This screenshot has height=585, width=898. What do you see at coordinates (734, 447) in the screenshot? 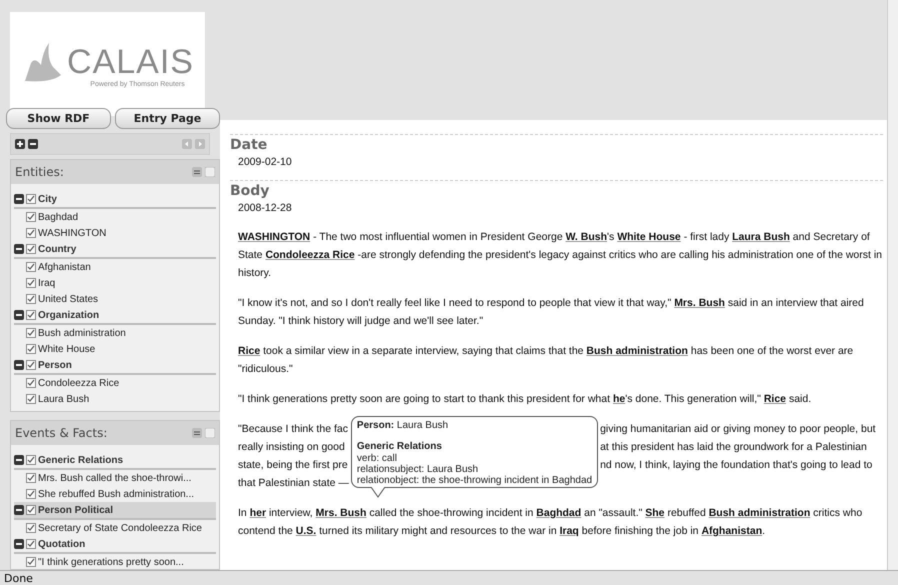
I see `paragraph-text: at this president has laid the groundwork for a Palestinian` at bounding box center [734, 447].